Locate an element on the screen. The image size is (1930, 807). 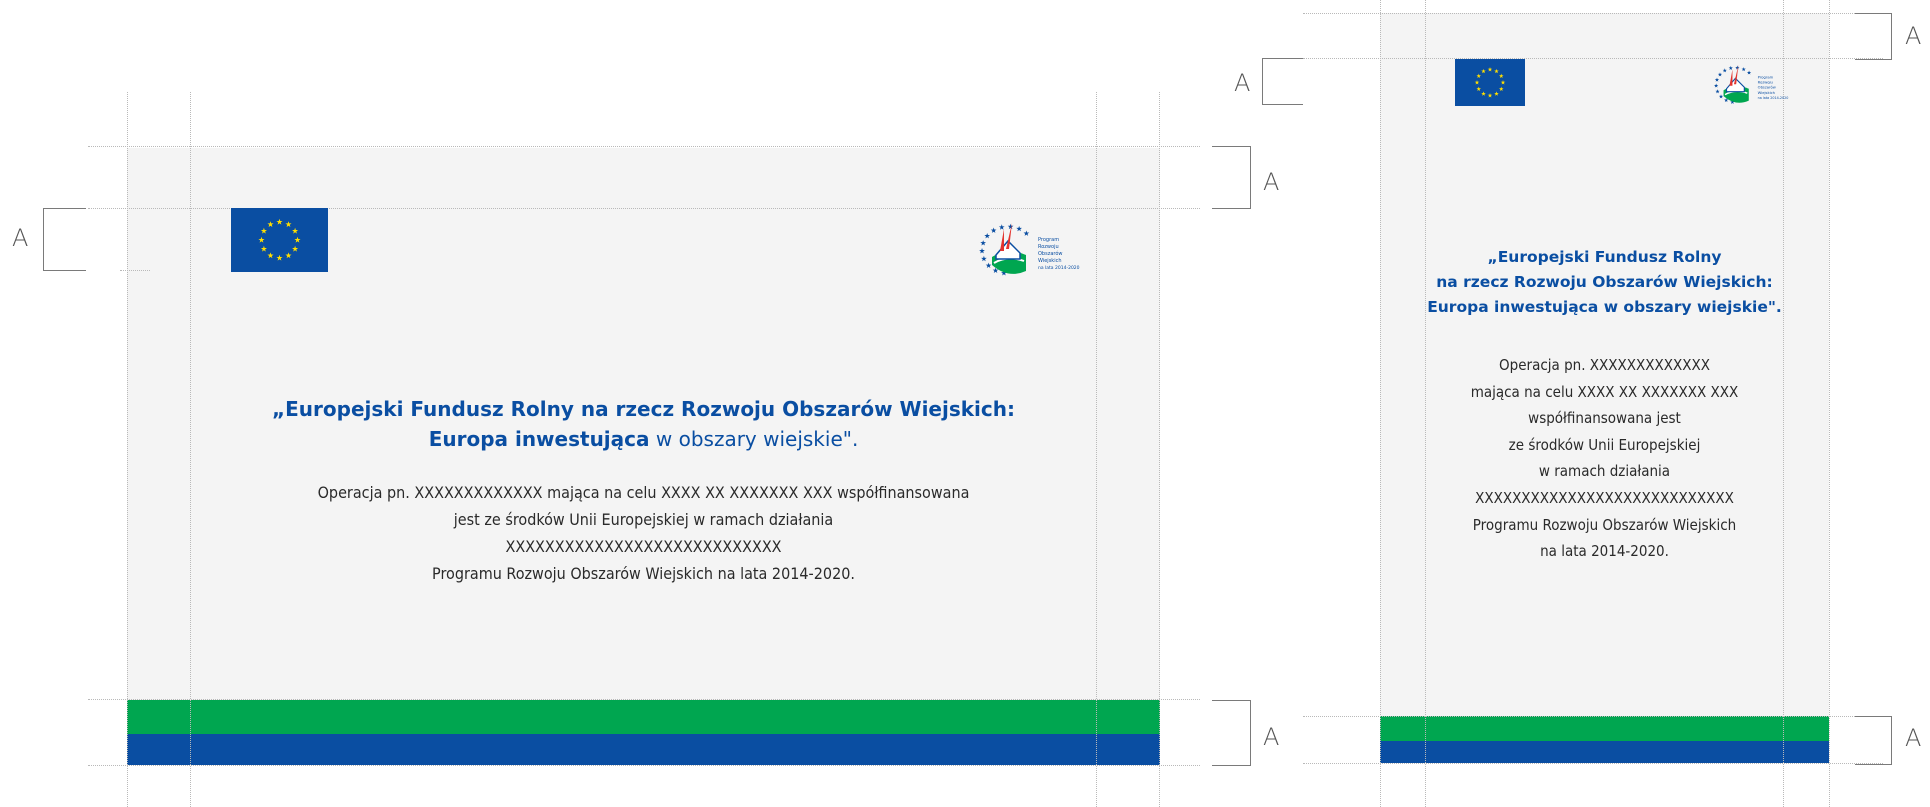
portrait-title-line: na rzecz Rozwoju Obszarów Wiejskich: is located at coordinates (1604, 282).